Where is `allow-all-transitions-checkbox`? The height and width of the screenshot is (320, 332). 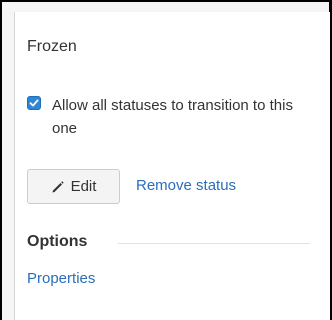
allow-all-transitions-checkbox is located at coordinates (34, 103).